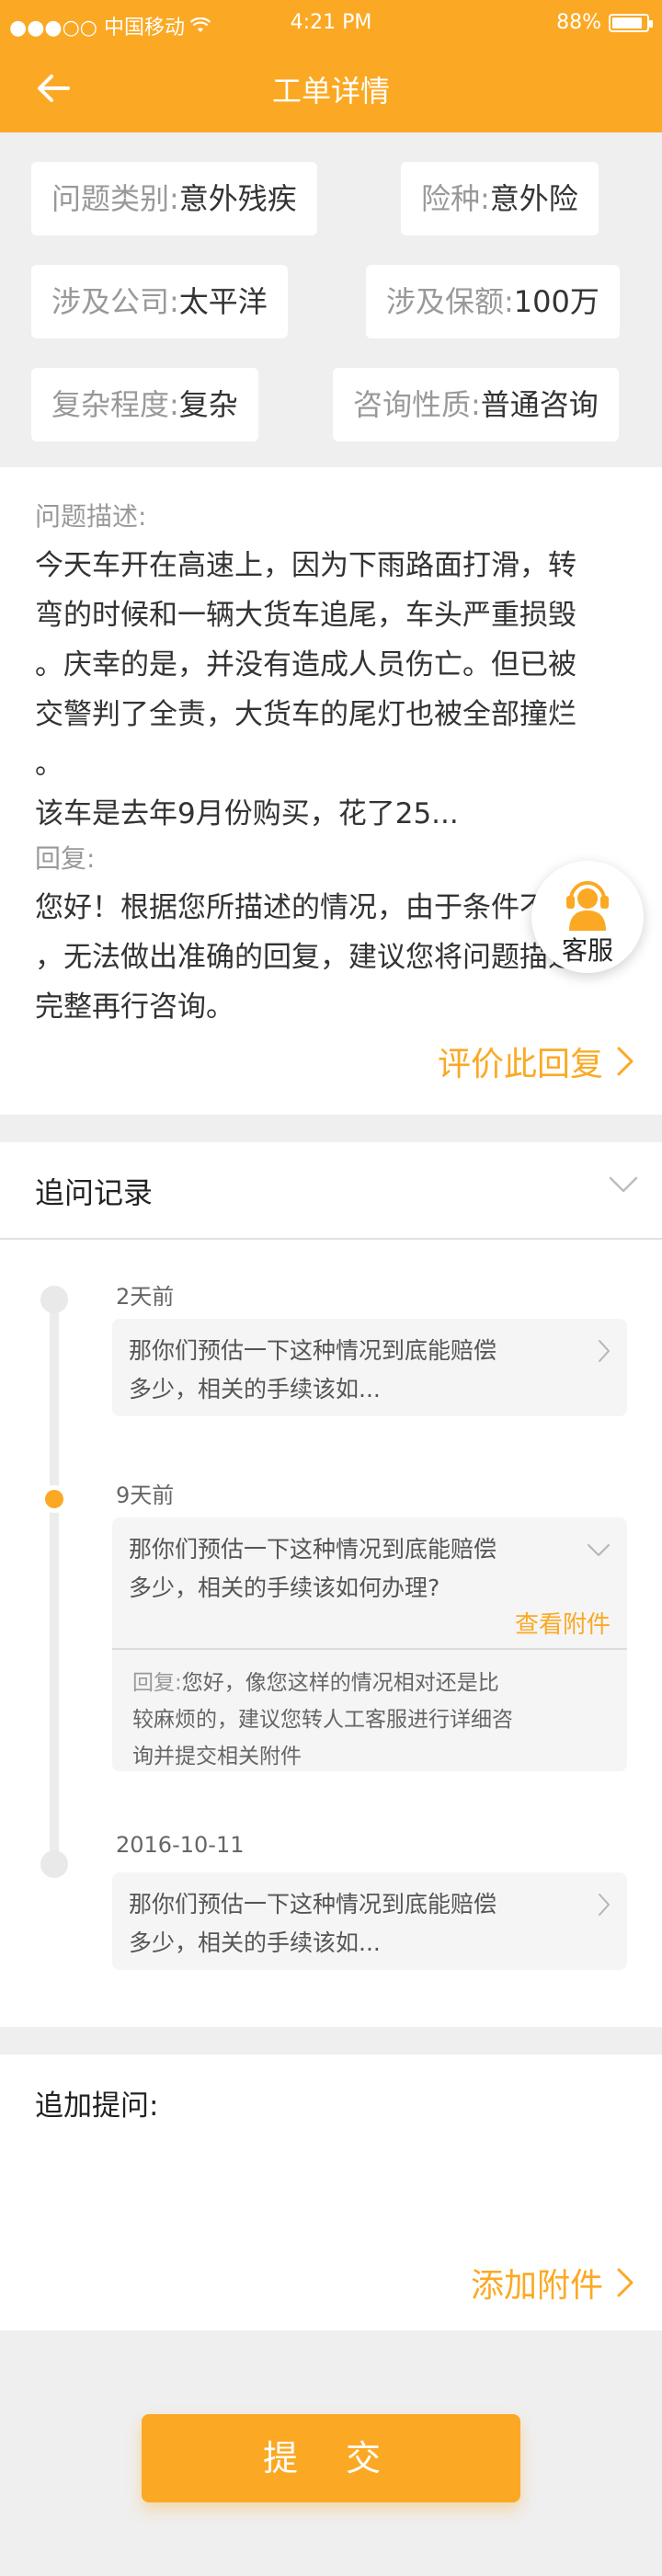 The height and width of the screenshot is (2576, 662). I want to click on tag-key: 涉及保额:, so click(450, 301).